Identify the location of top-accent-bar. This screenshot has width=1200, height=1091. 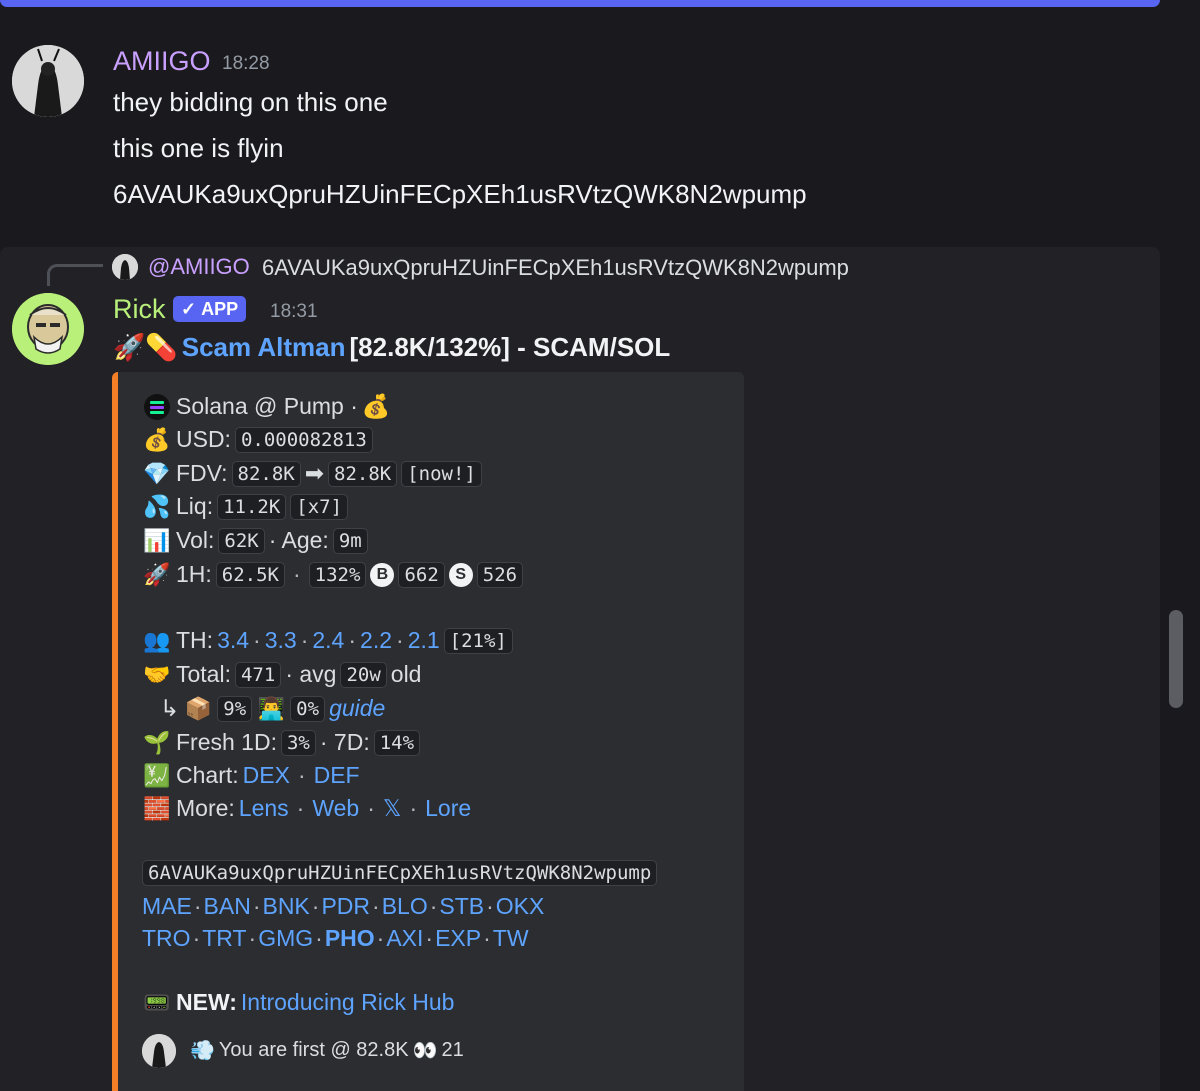
(580, 3).